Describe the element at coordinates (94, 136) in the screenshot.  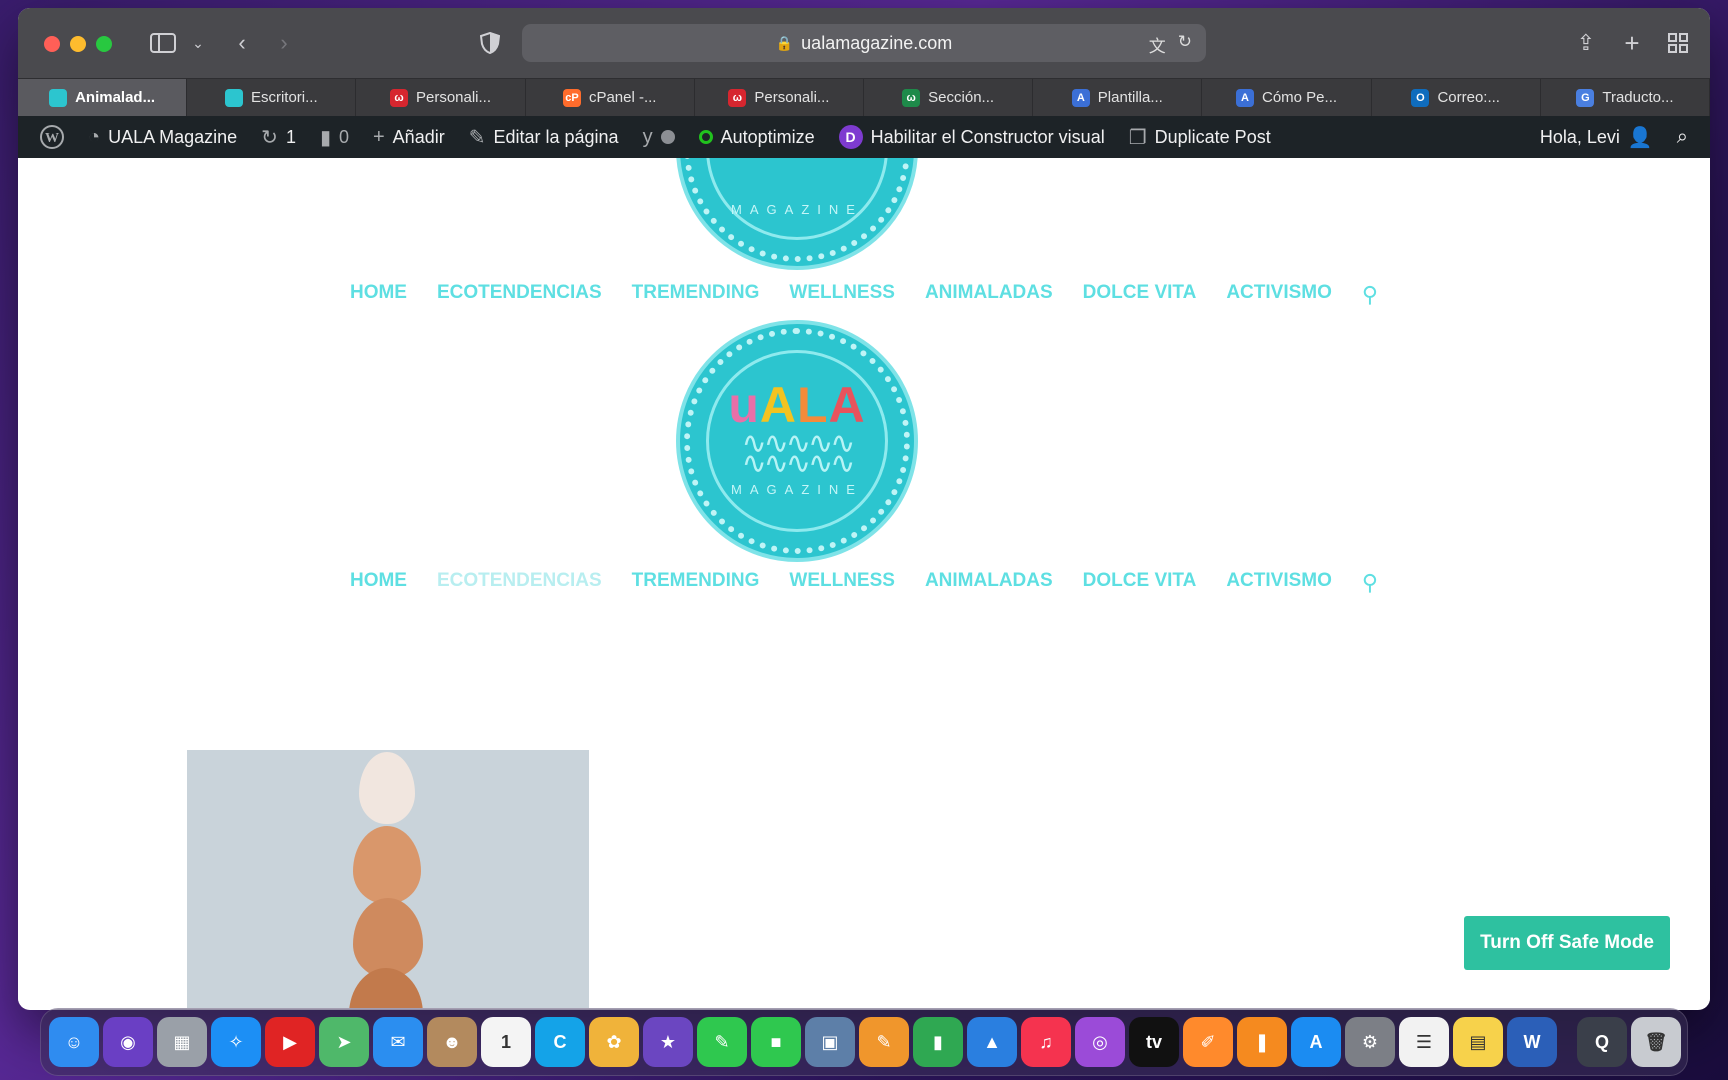
I see `dashboard-icon: ◔` at that location.